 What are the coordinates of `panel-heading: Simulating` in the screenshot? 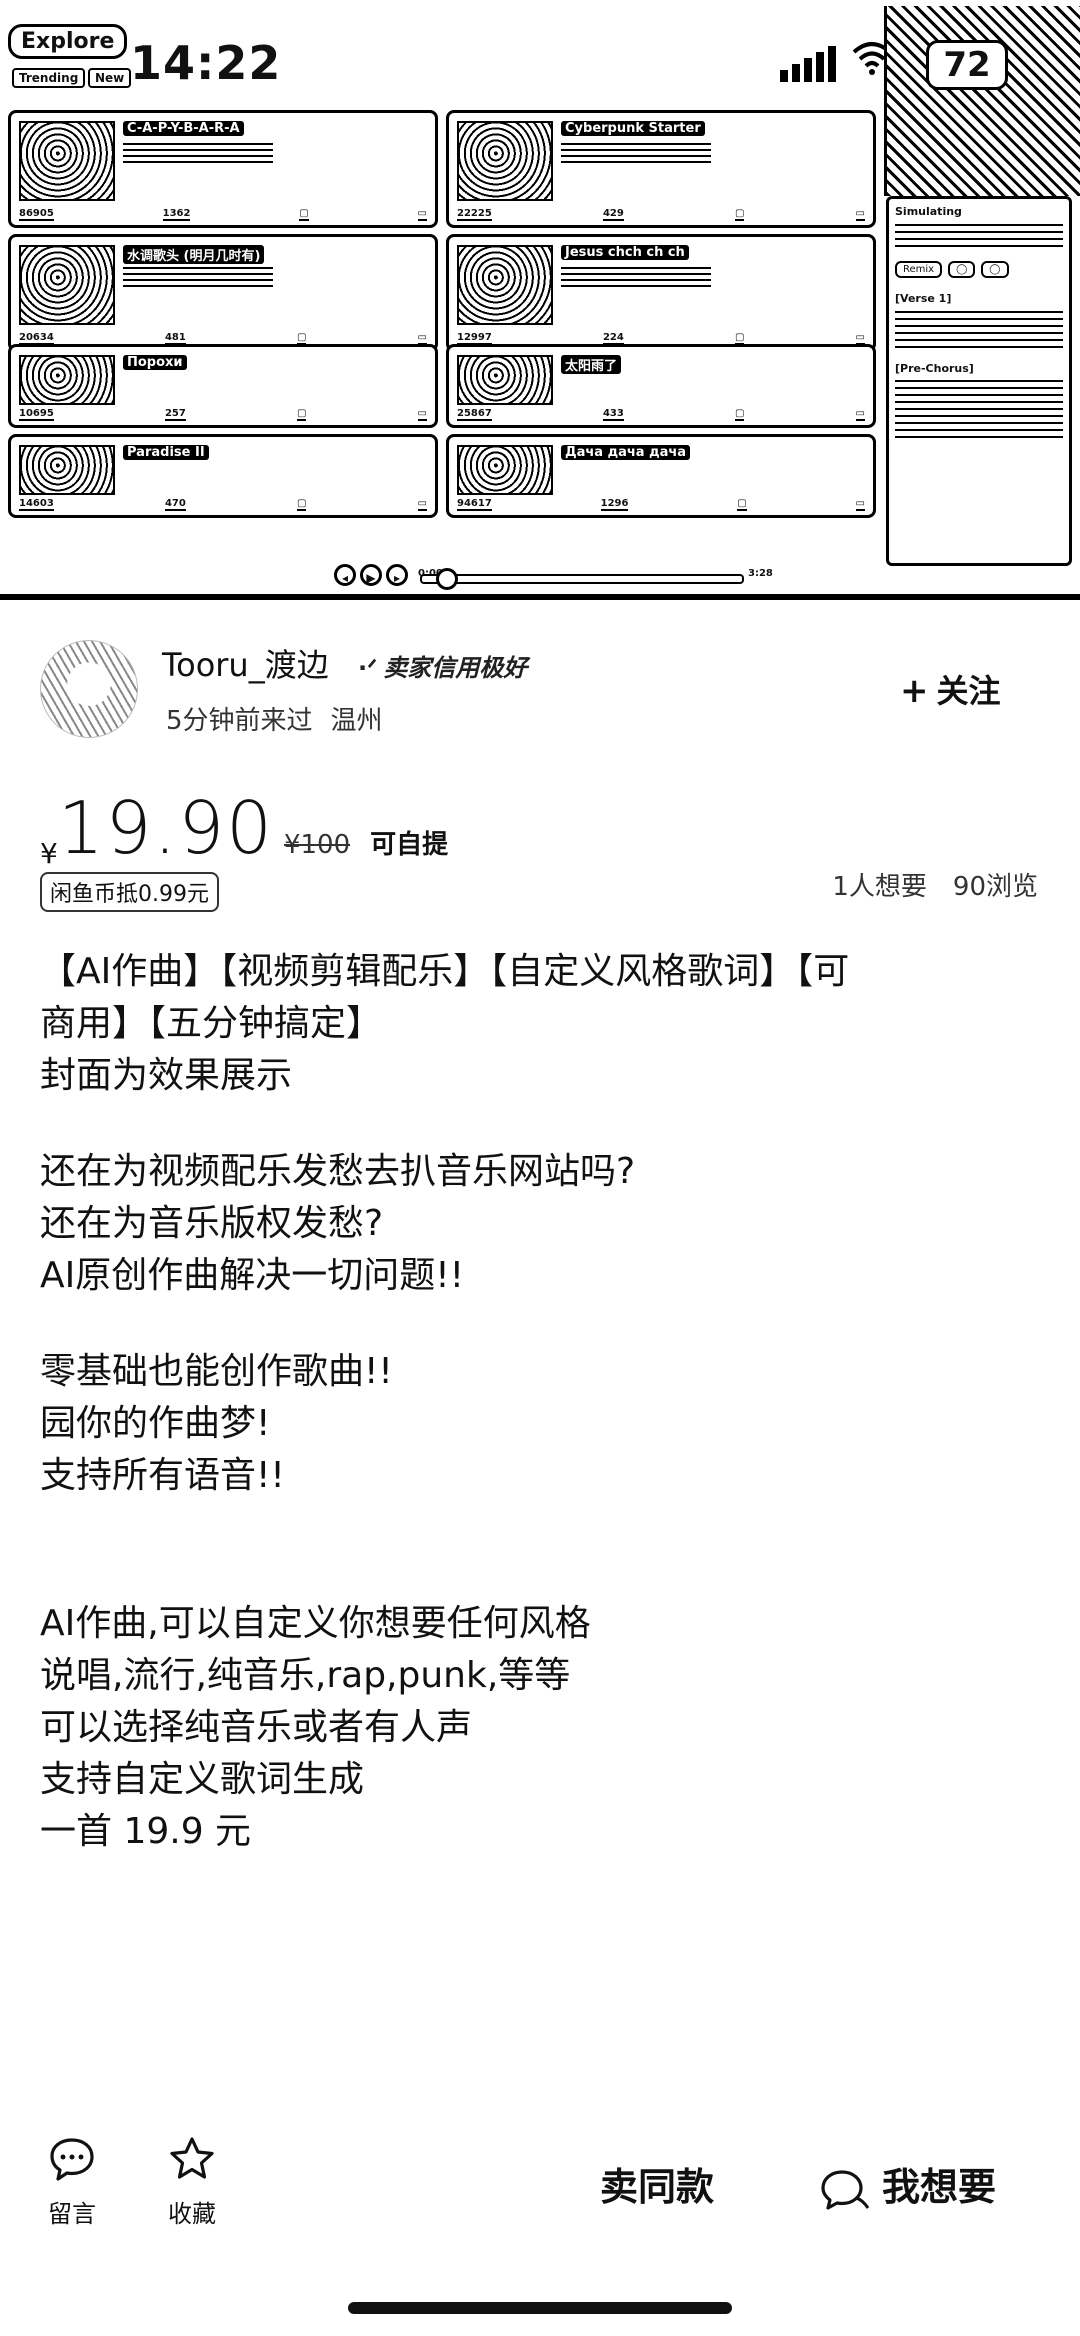 It's located at (928, 211).